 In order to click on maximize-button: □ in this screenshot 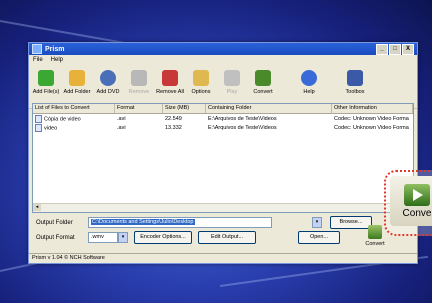, I will do `click(395, 49)`.